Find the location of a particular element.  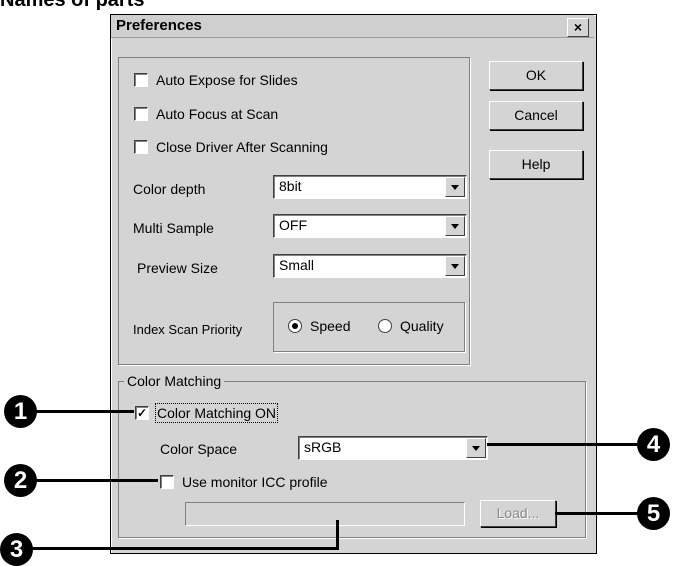

color-space-select: sRGB is located at coordinates (393, 448).